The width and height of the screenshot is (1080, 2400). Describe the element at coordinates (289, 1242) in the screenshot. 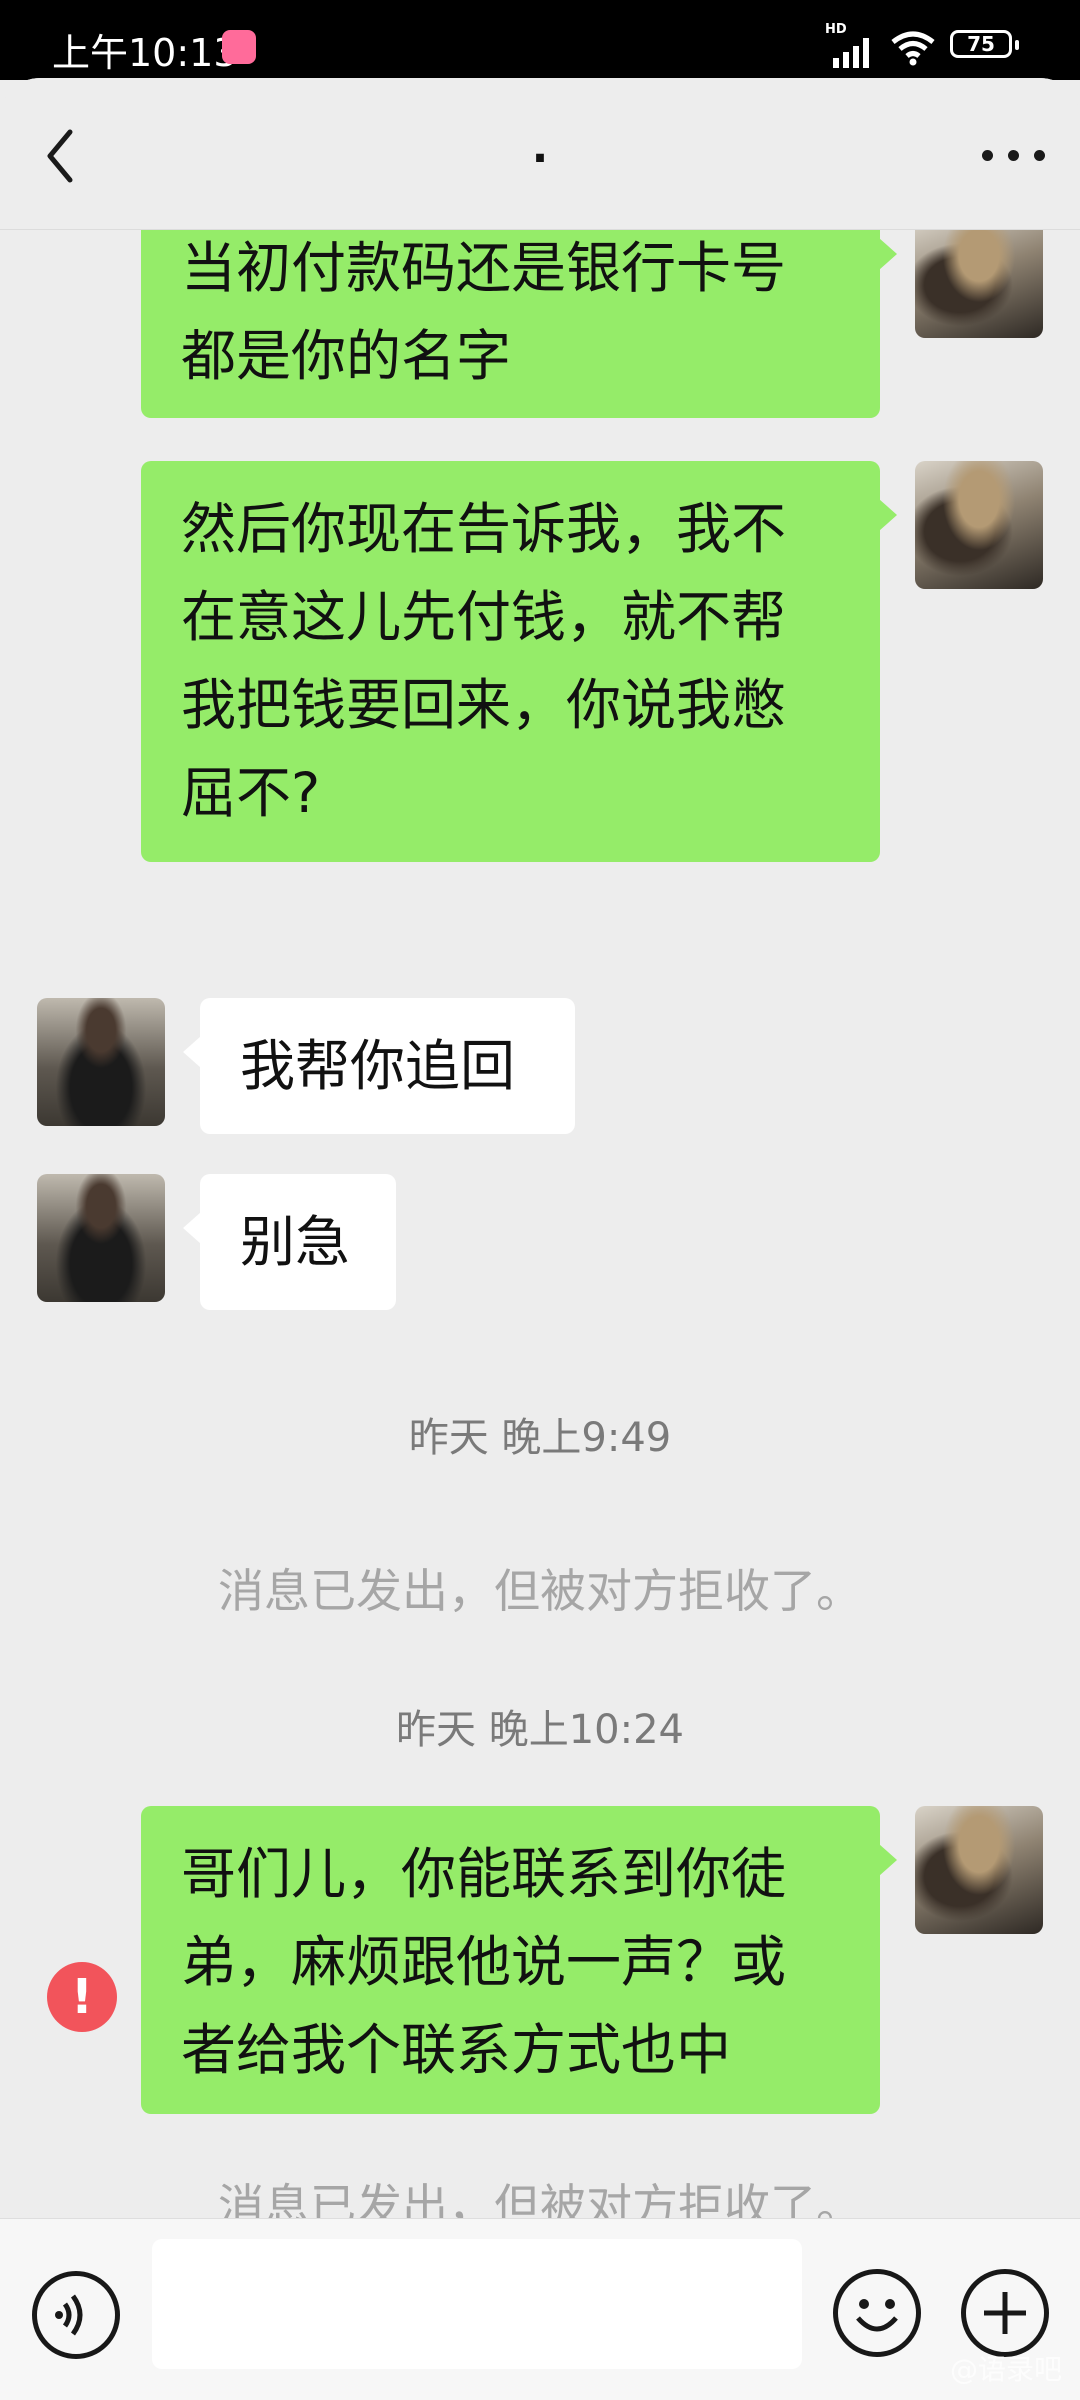

I see `message-bubble-incoming: 别急` at that location.